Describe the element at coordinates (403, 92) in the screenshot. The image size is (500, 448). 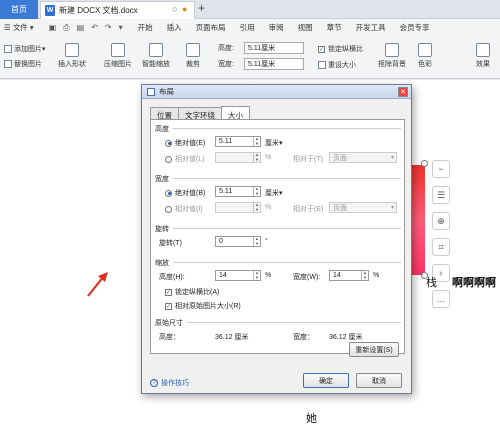
I see `dialog-close-button: ✕` at that location.